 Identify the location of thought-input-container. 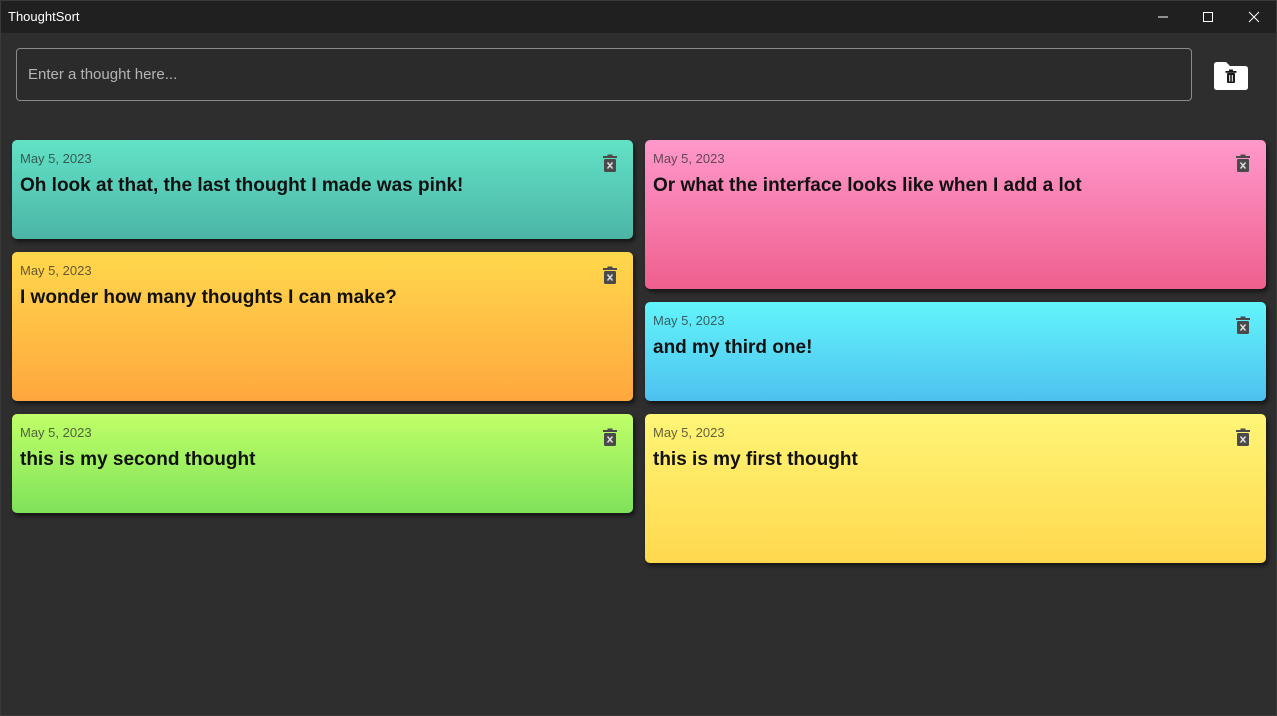
(604, 74).